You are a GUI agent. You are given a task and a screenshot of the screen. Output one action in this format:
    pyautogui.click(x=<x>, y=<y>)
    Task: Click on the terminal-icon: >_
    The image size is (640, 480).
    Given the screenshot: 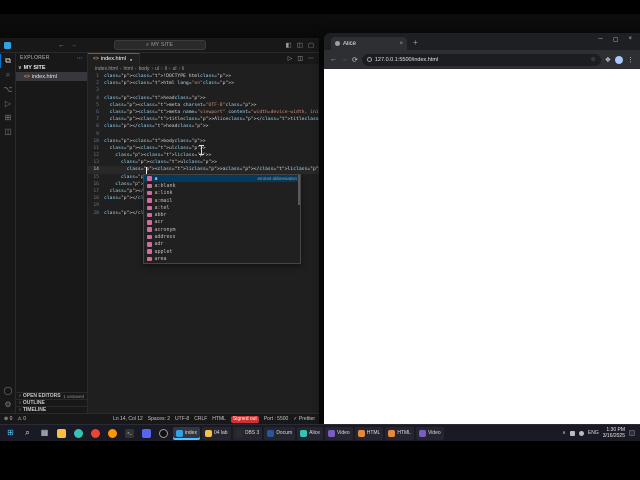 What is the action you would take?
    pyautogui.click(x=129, y=433)
    